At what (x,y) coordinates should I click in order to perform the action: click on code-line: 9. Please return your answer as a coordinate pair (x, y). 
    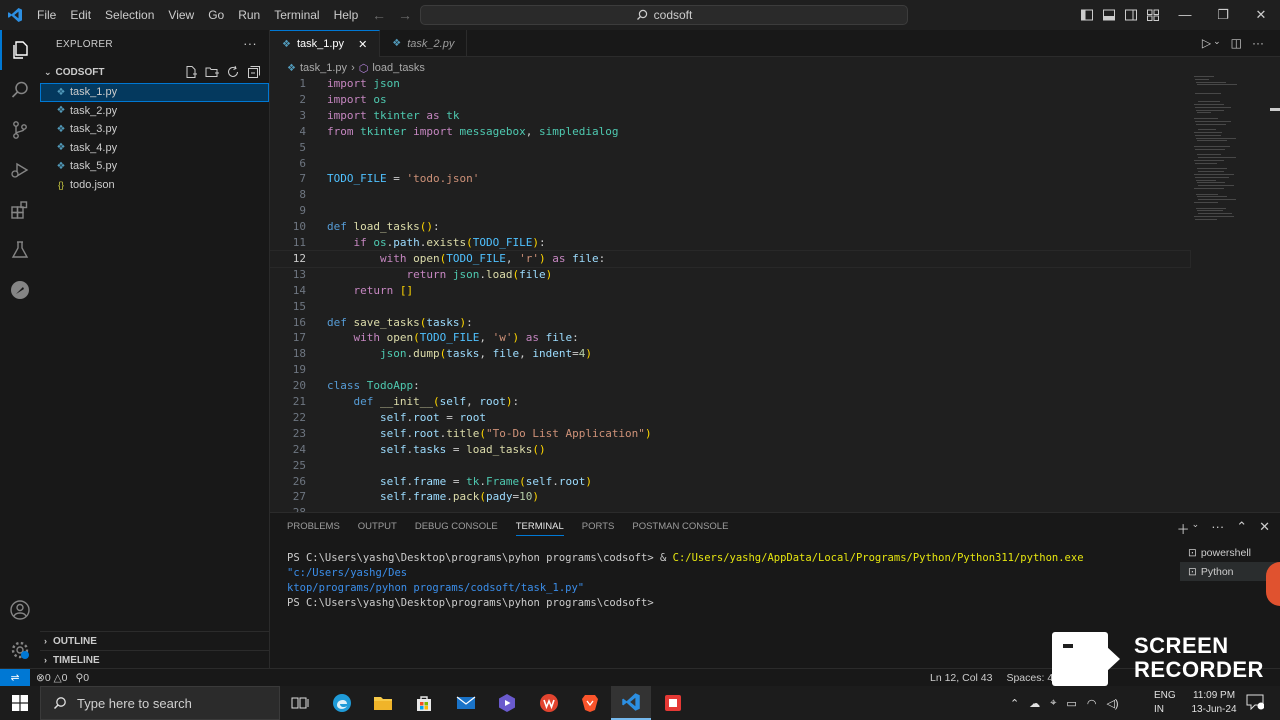
    Looking at the image, I should click on (730, 211).